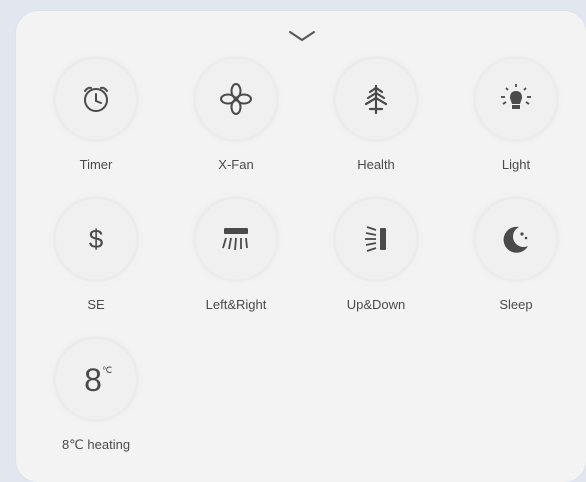 The width and height of the screenshot is (586, 482). Describe the element at coordinates (96, 304) in the screenshot. I see `se-label: SE` at that location.